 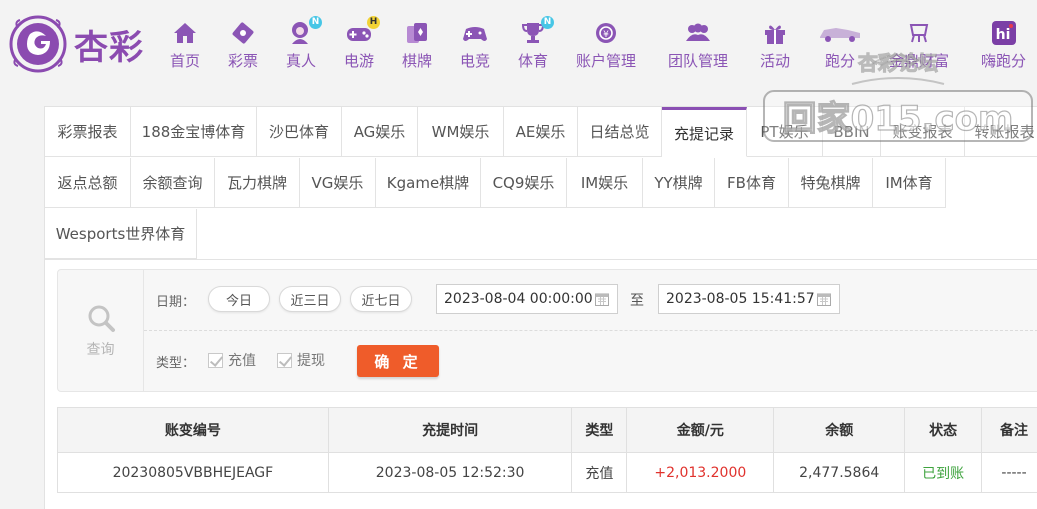 I want to click on svg-text: hi, so click(x=1002, y=35).